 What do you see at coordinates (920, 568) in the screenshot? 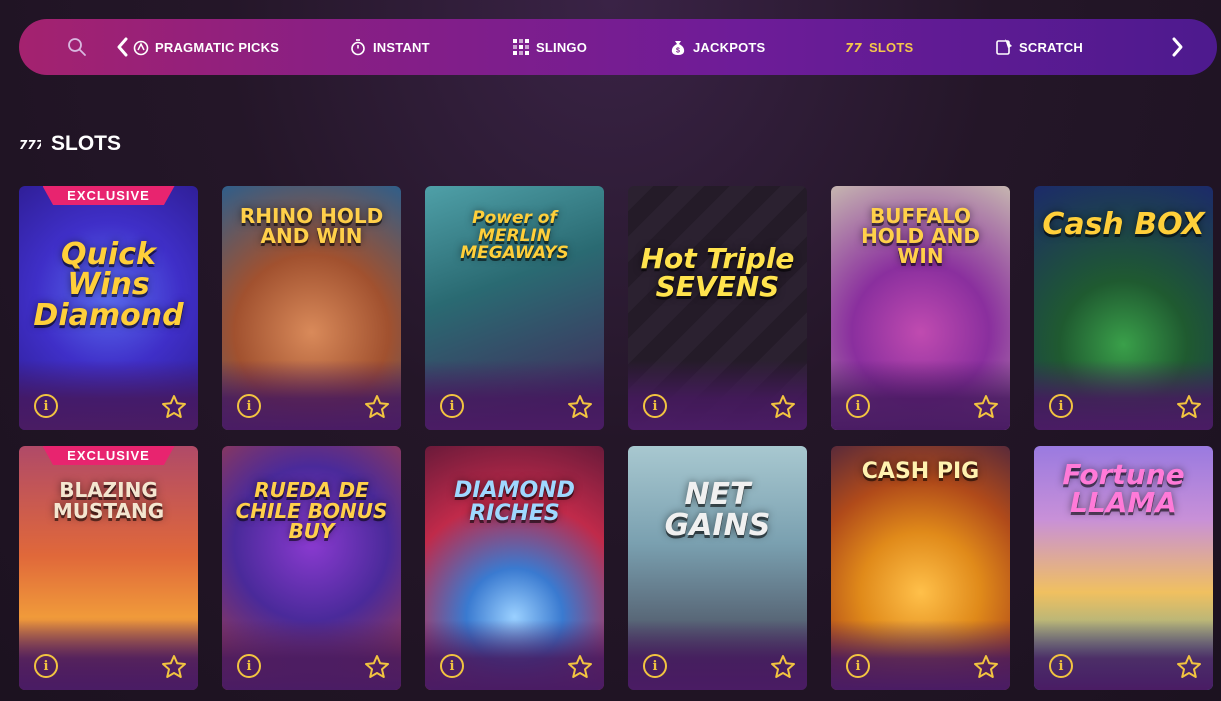
I see `game-tile: CASH PIG i` at bounding box center [920, 568].